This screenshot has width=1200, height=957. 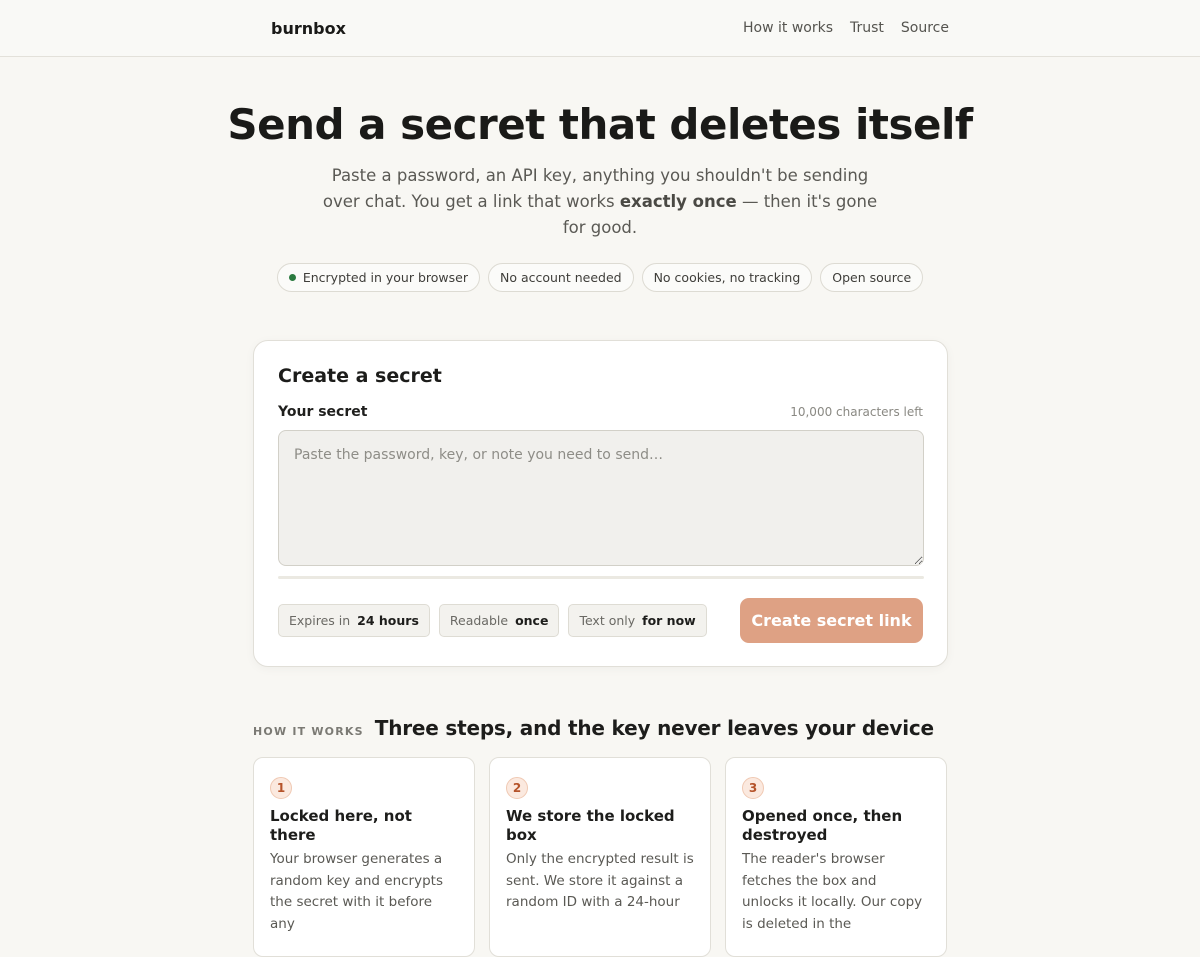 I want to click on field-header: Your secret 10,000 characters left, so click(x=600, y=412).